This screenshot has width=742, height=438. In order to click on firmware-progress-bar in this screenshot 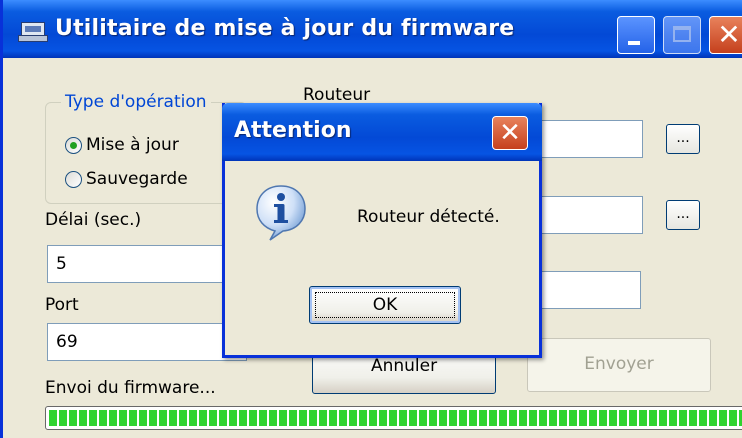, I will do `click(393, 418)`.